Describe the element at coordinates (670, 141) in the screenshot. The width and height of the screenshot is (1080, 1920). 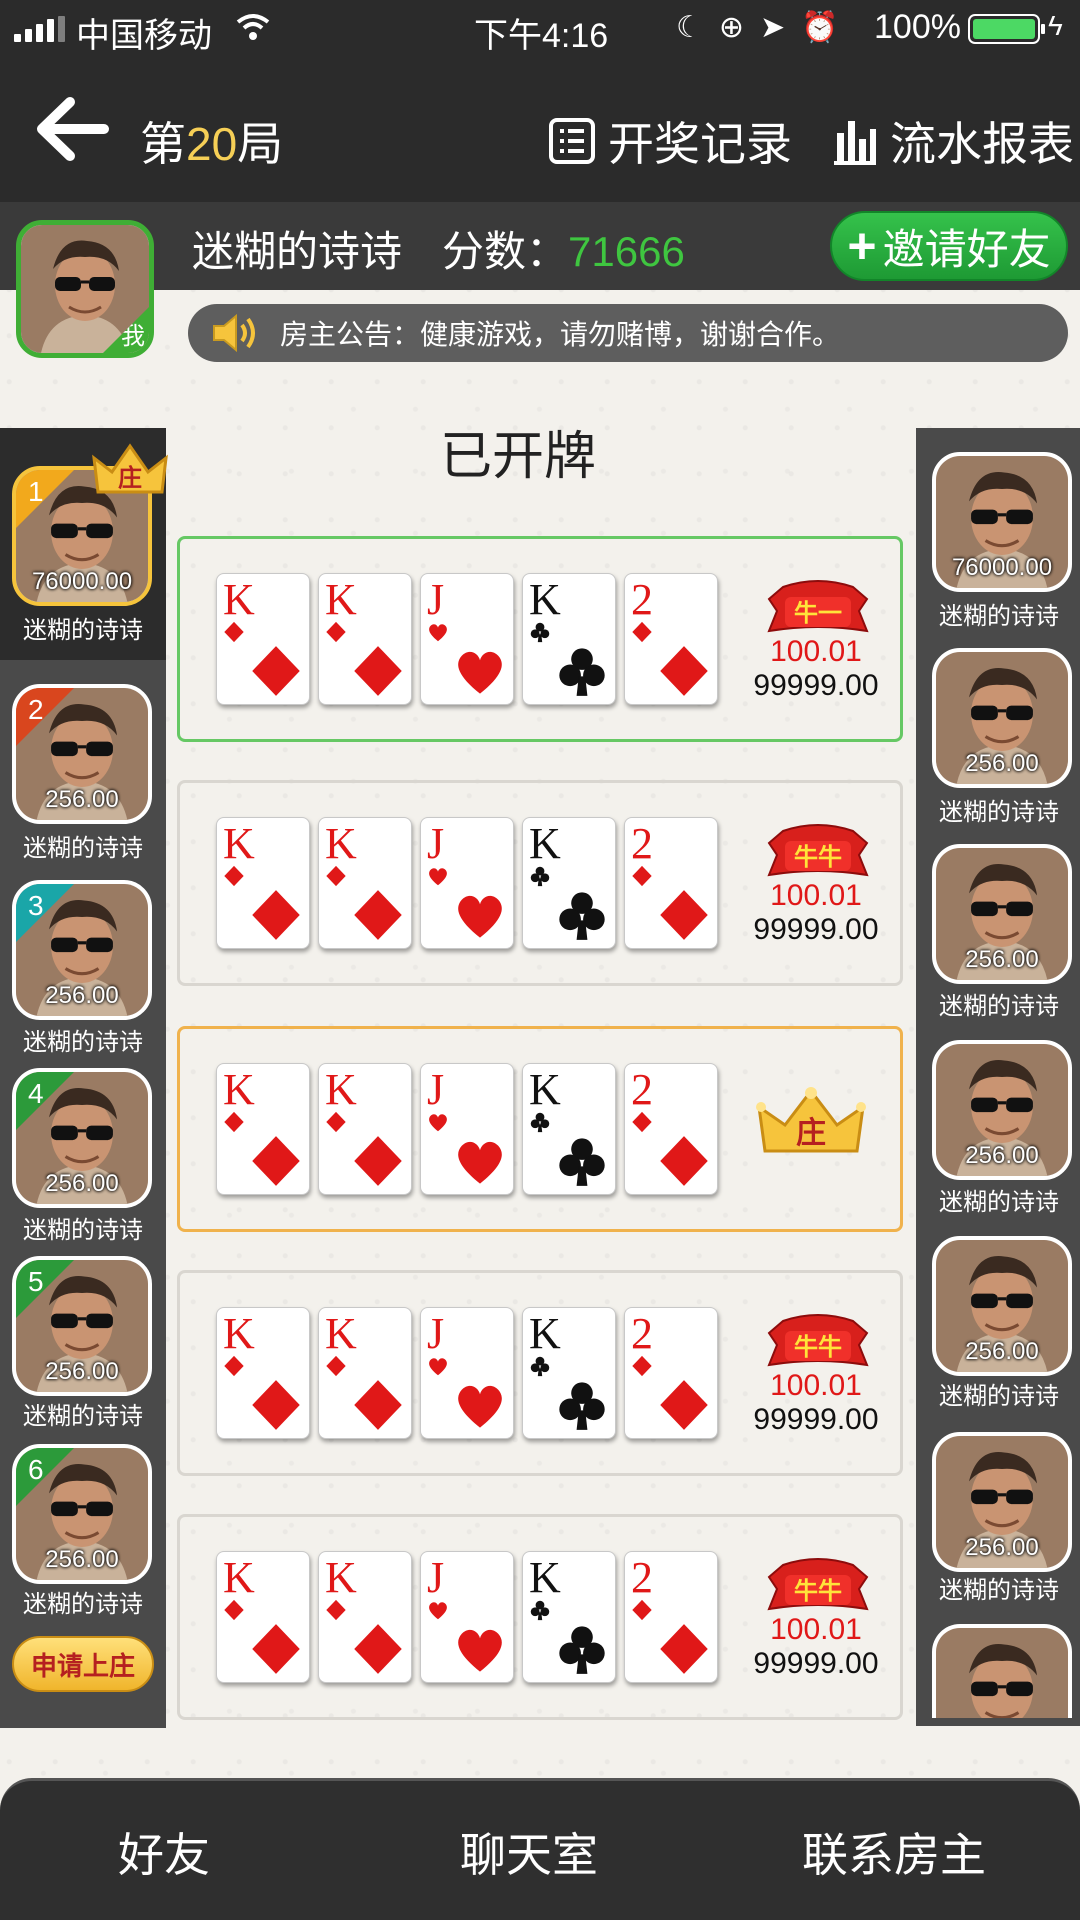
I see `history-button: 开奖记录` at that location.